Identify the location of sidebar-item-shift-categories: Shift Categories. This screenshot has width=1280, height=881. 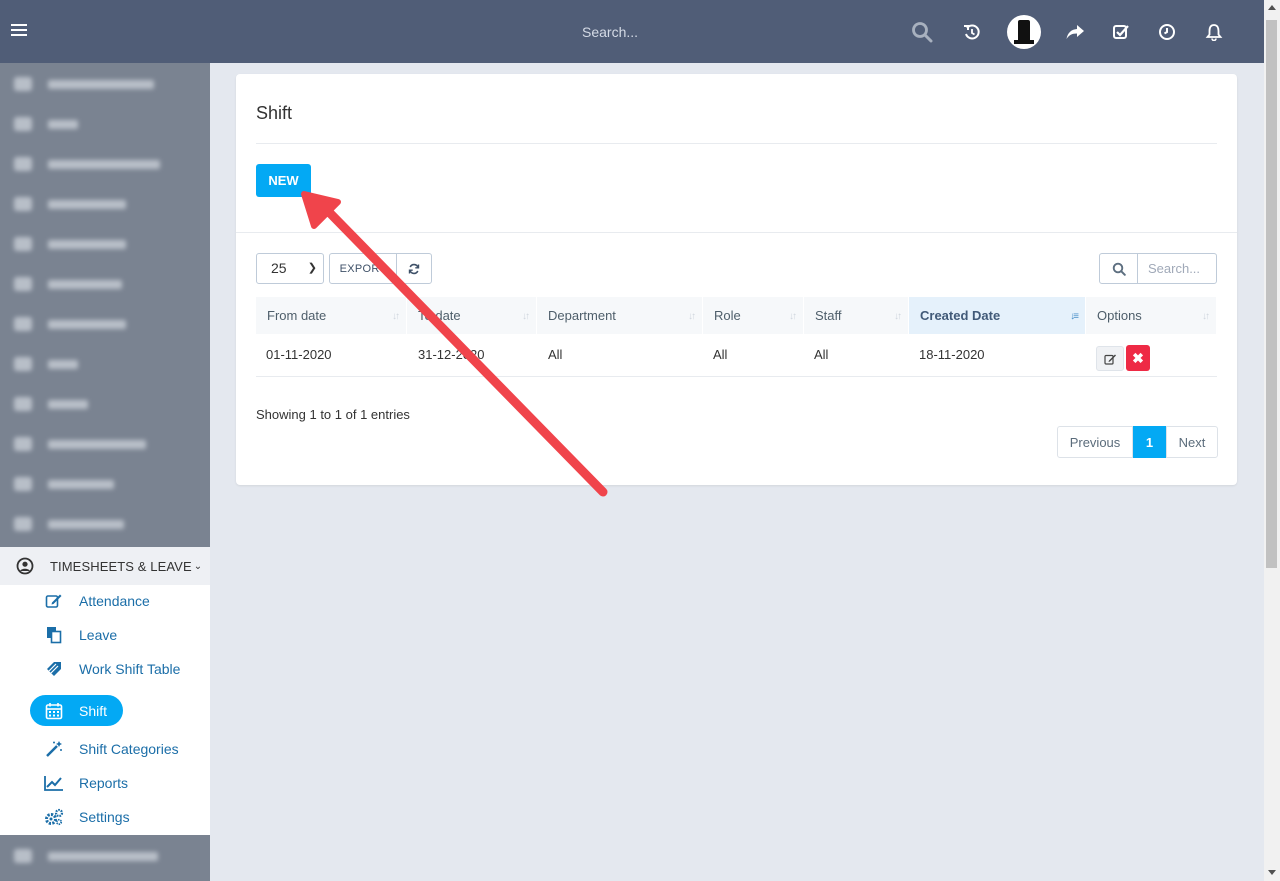
(111, 749).